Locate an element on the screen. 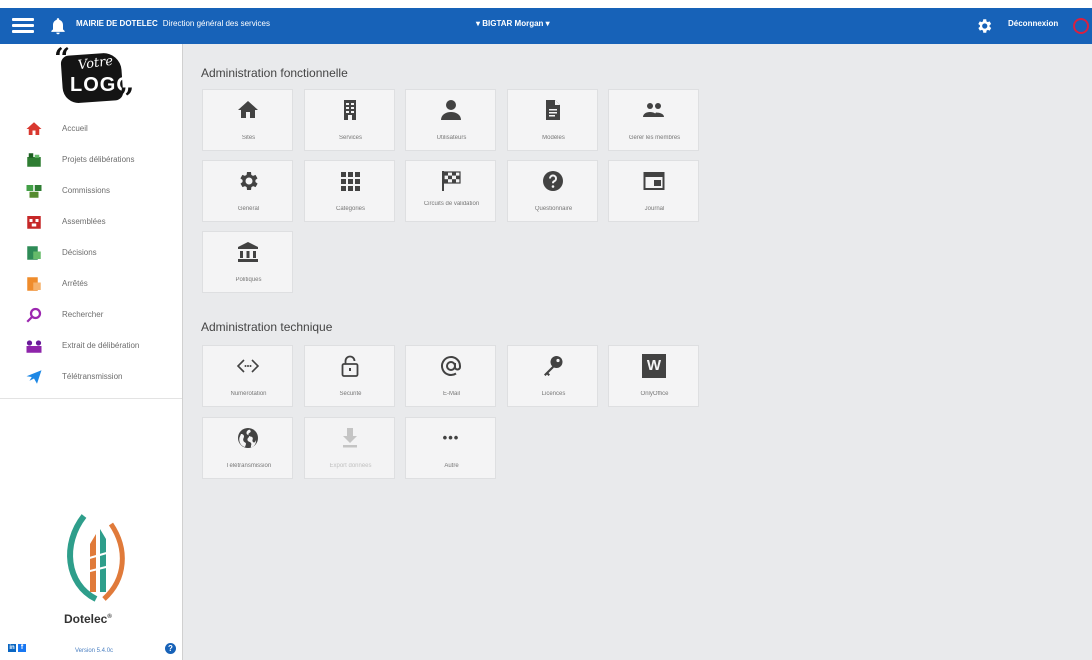 This screenshot has height=660, width=1092. tile-label: Sites is located at coordinates (248, 138).